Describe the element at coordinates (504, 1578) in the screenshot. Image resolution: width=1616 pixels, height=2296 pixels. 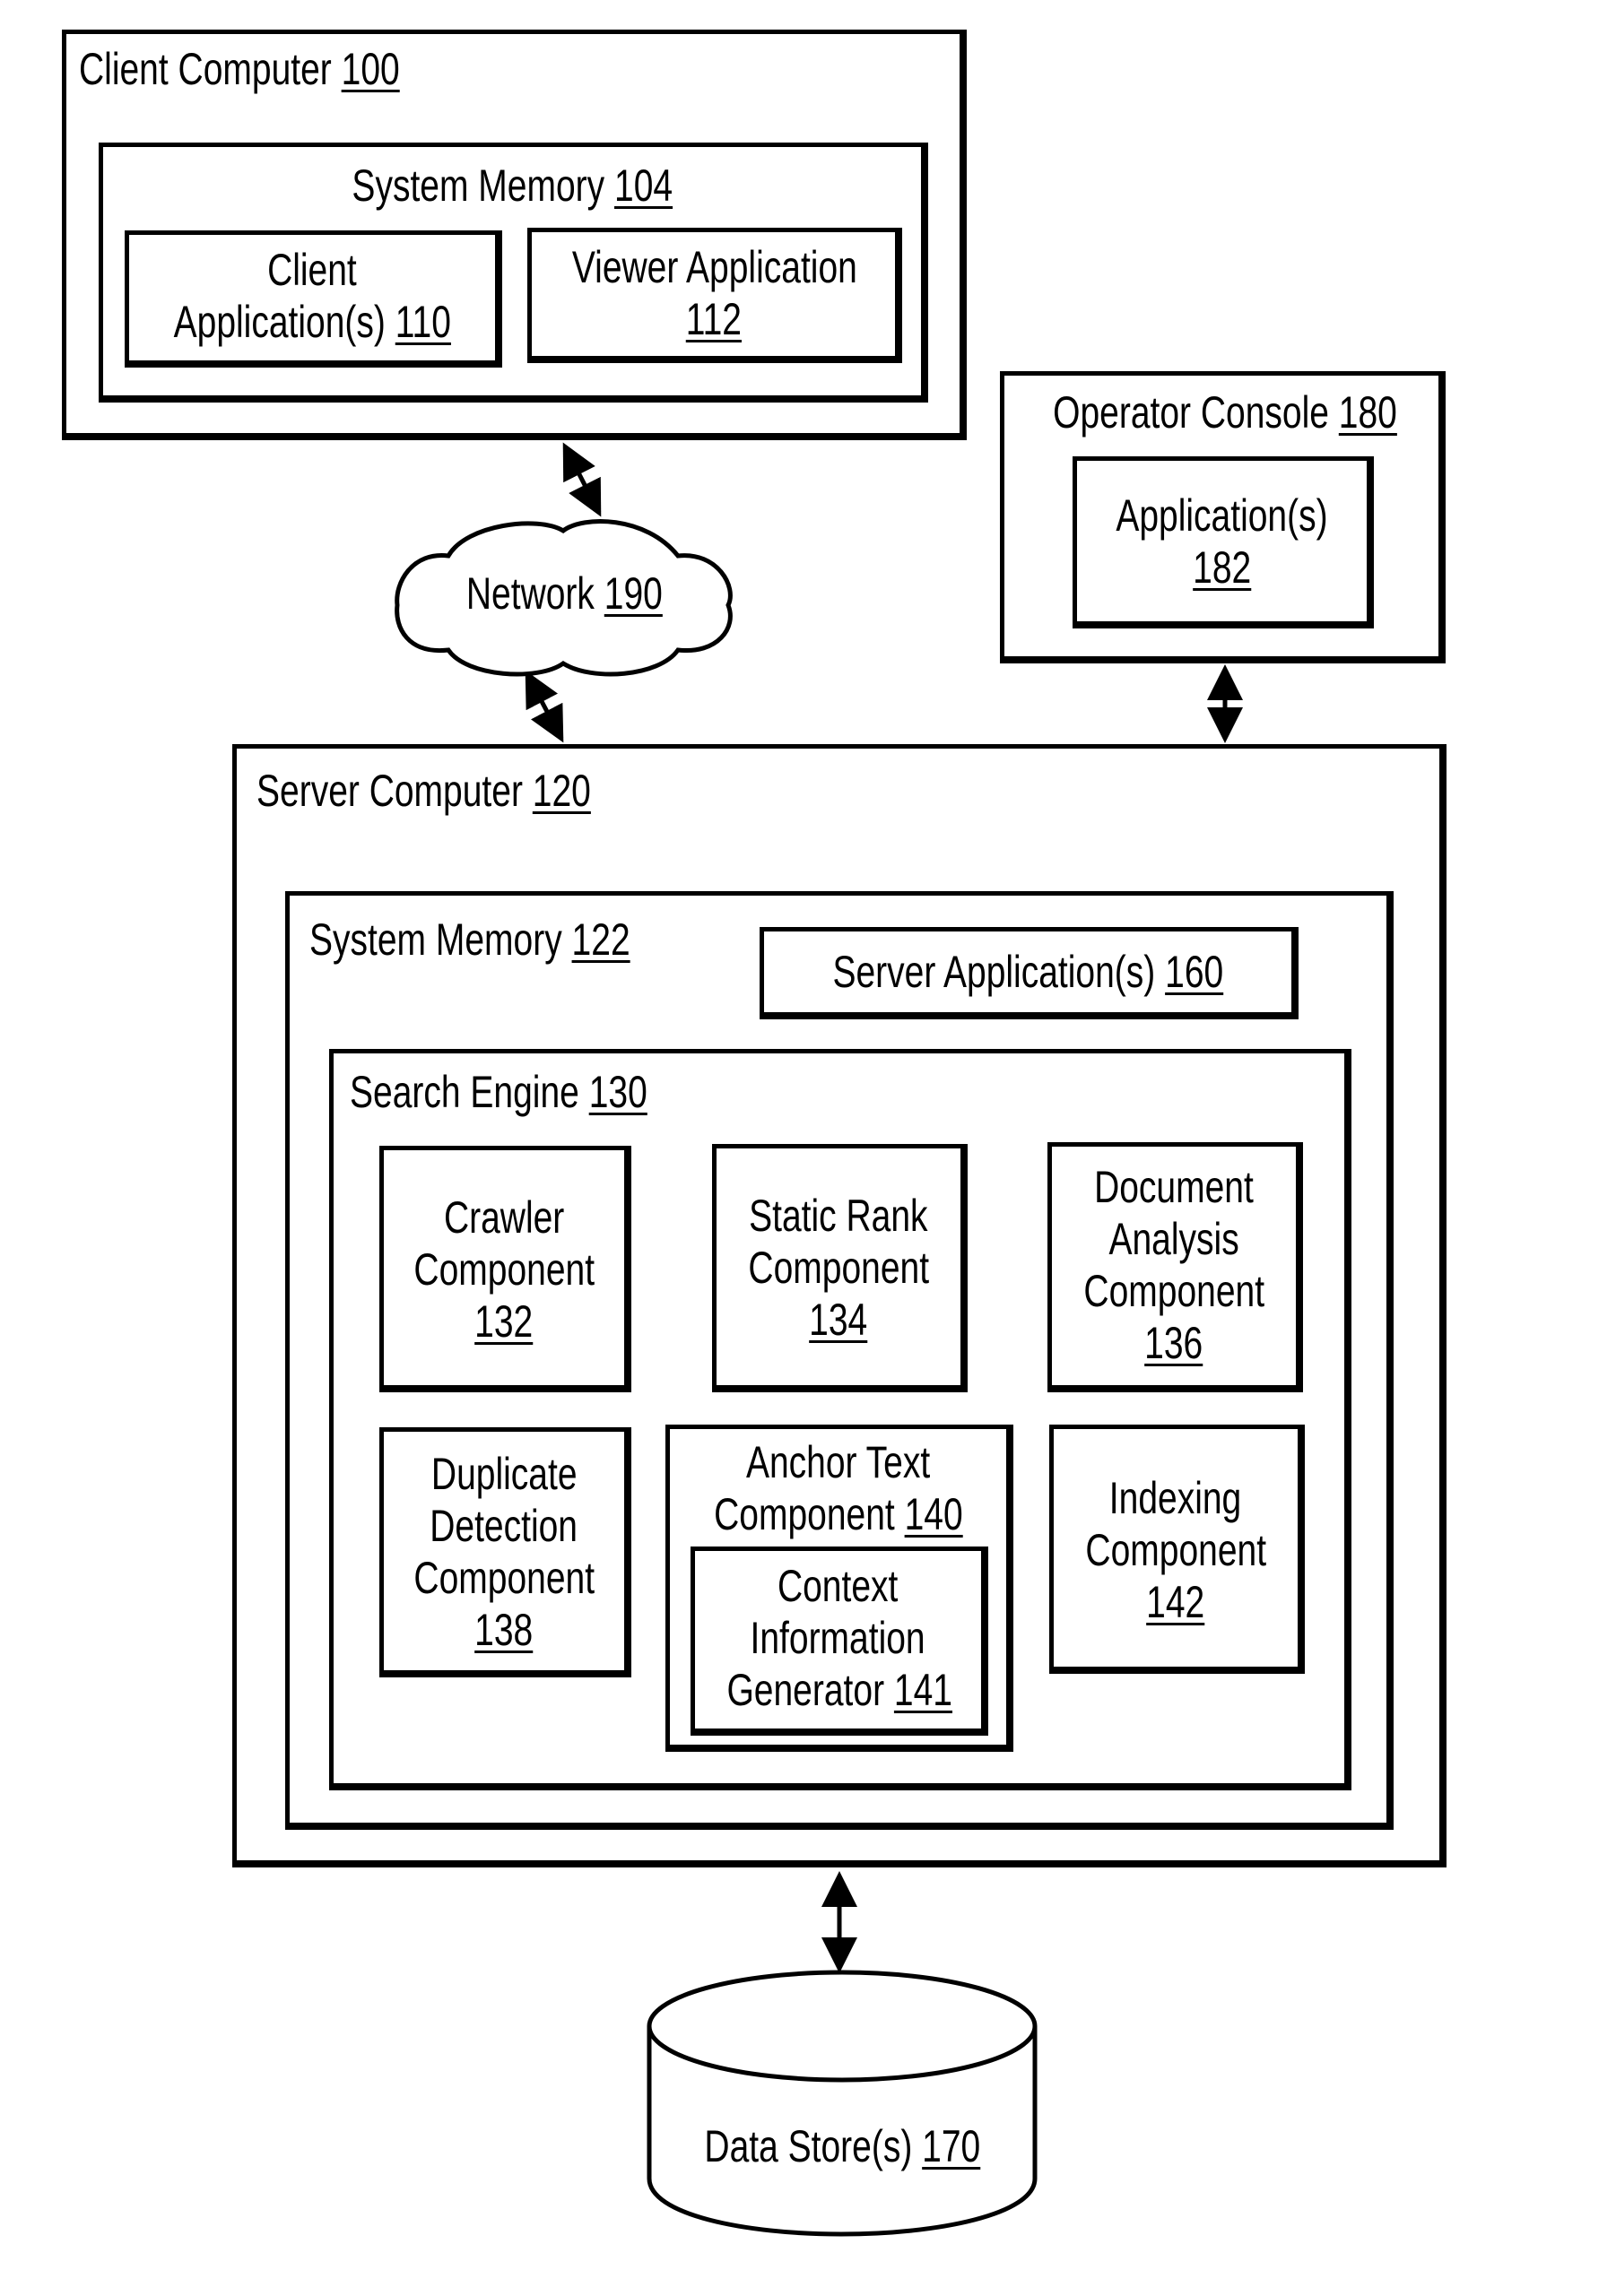
I see `duplicate-detection-line3: Component` at that location.